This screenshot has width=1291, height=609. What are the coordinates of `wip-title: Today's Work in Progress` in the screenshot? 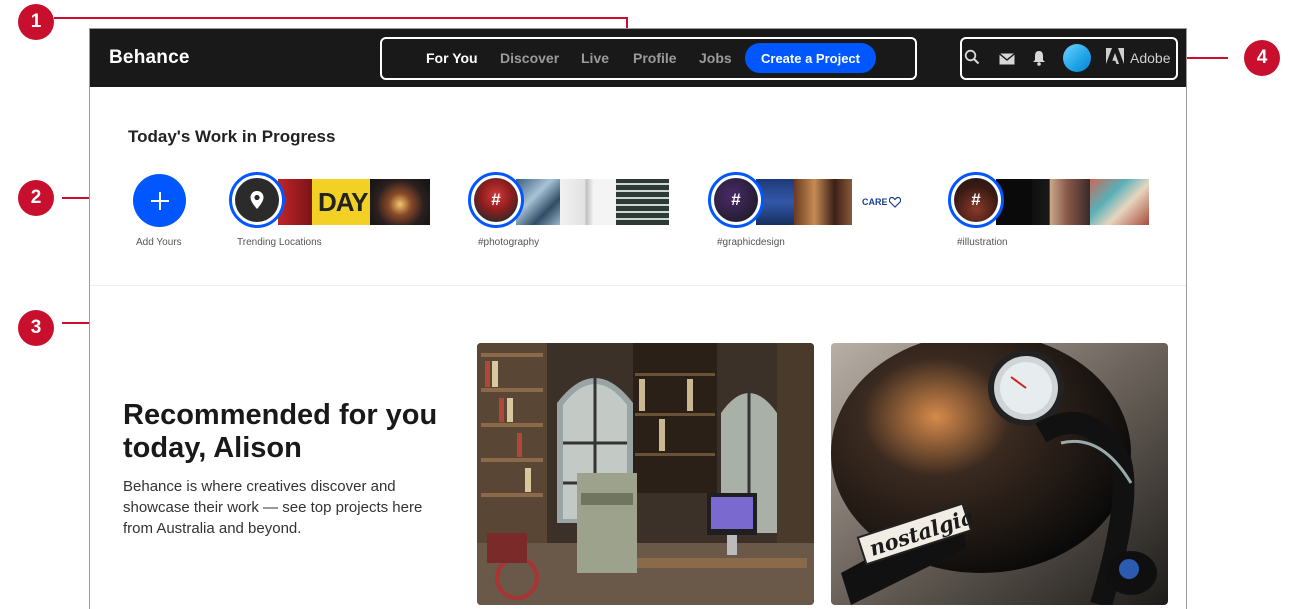 It's located at (232, 136).